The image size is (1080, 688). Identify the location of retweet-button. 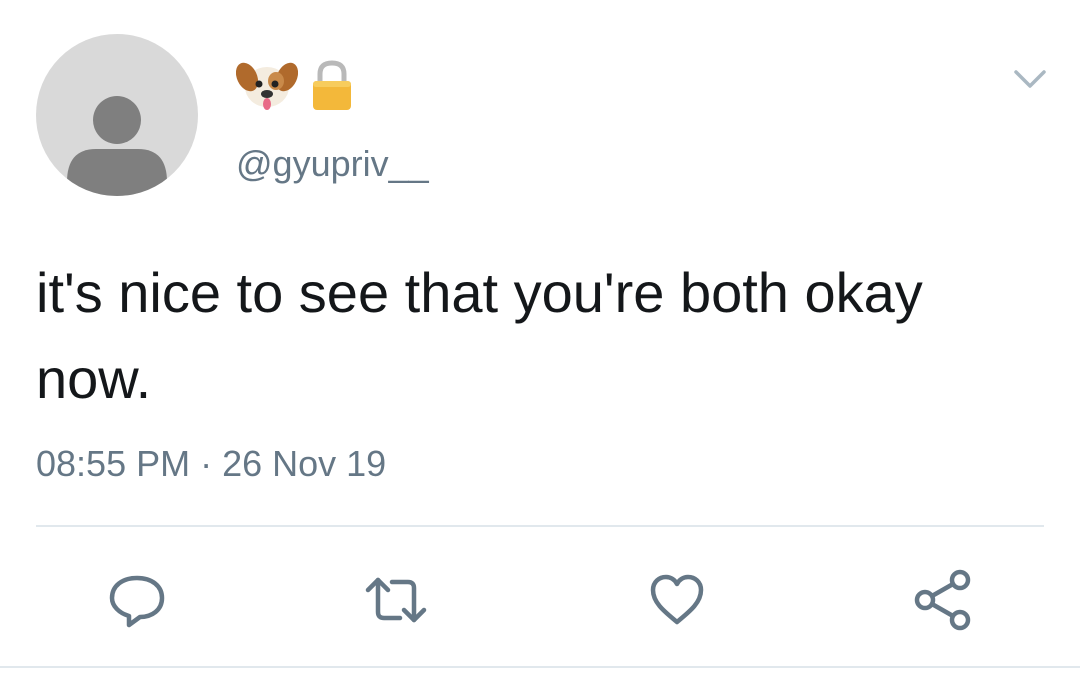
(396, 600).